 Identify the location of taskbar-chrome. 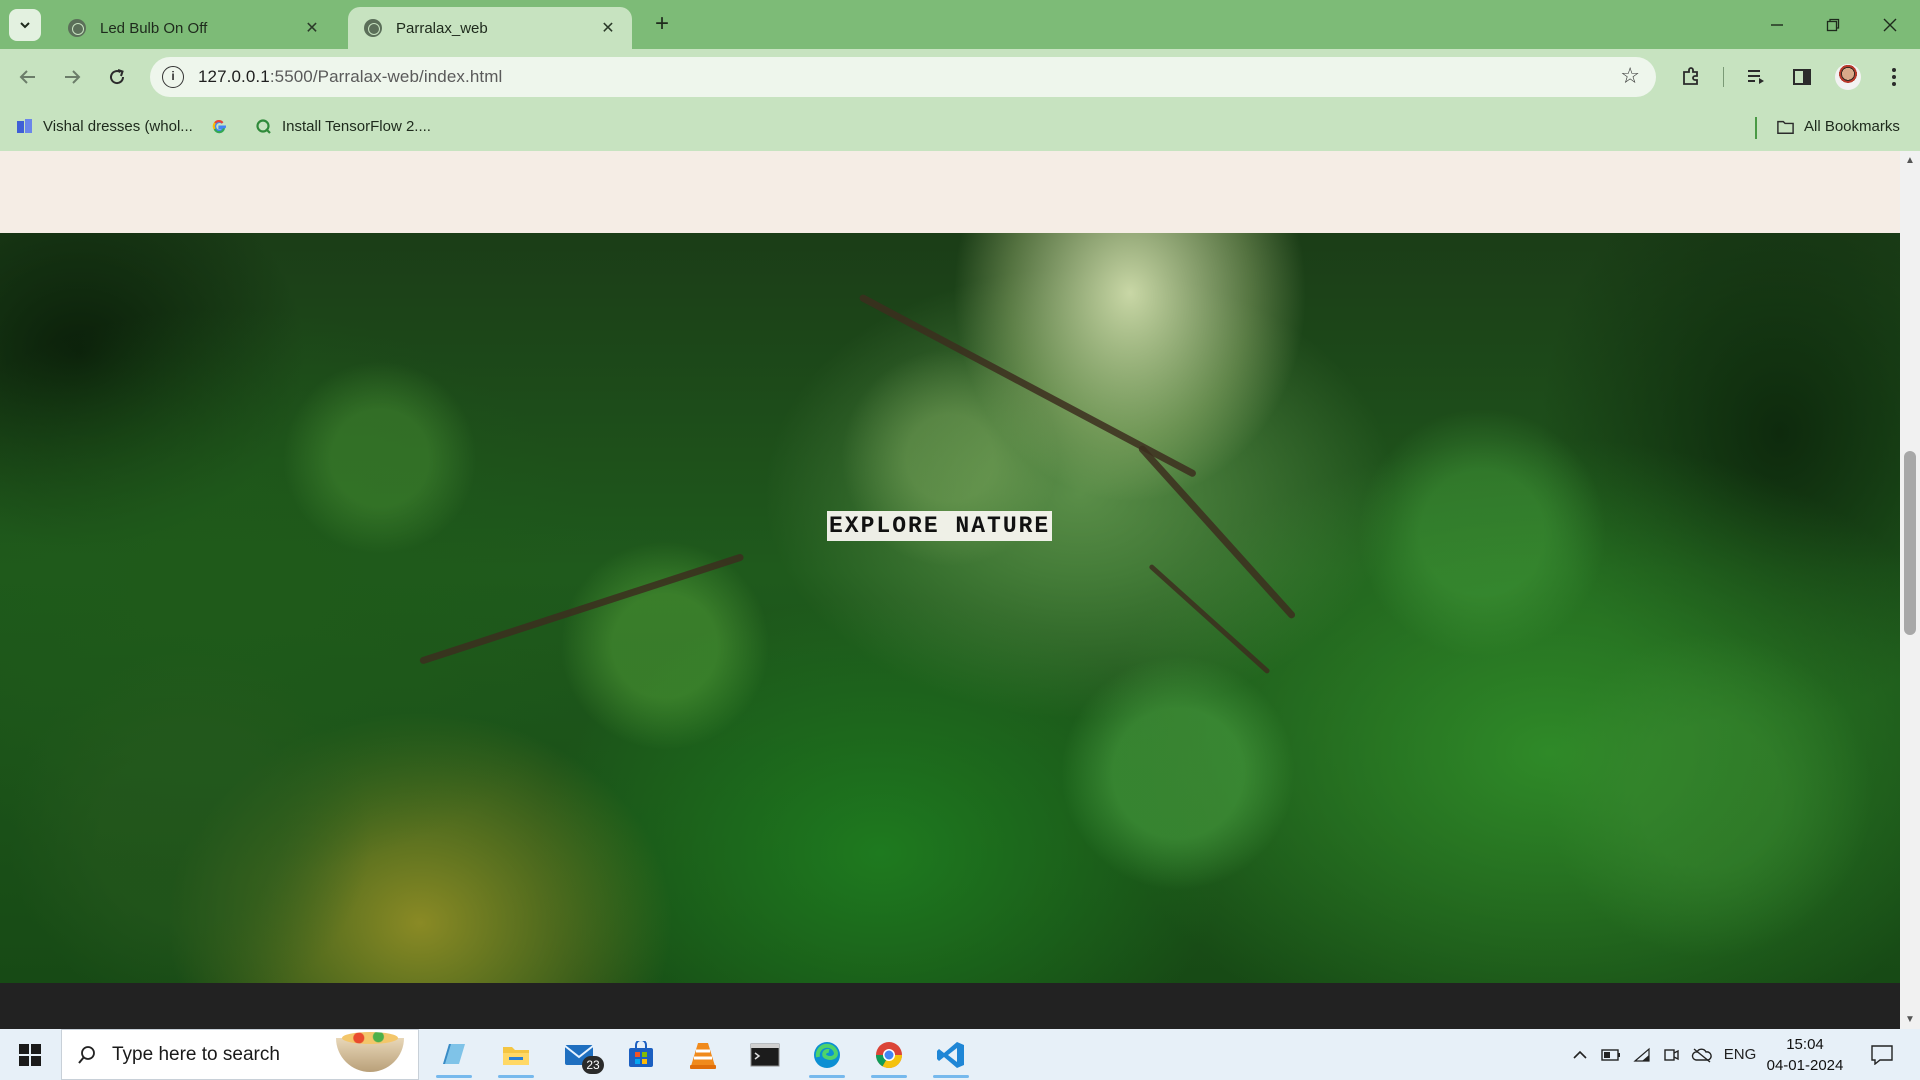
(889, 1054).